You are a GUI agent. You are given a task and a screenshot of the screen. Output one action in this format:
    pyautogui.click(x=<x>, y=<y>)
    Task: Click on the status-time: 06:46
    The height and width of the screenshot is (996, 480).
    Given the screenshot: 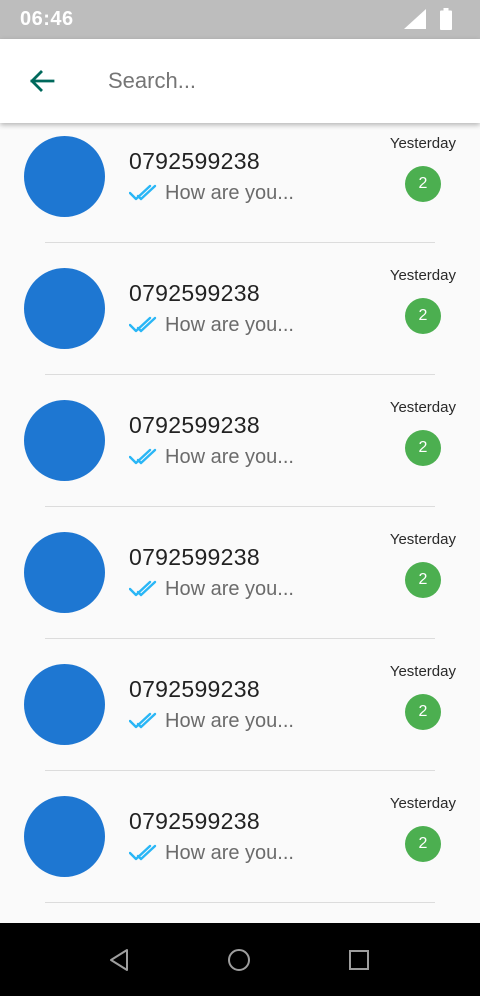 What is the action you would take?
    pyautogui.click(x=47, y=19)
    